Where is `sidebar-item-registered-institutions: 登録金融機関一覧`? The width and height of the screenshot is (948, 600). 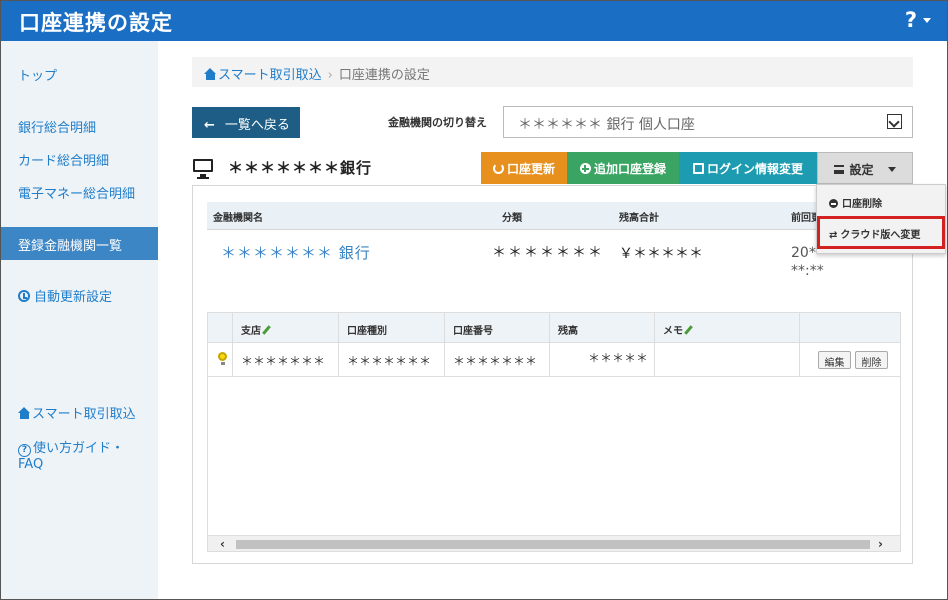 sidebar-item-registered-institutions: 登録金融機関一覧 is located at coordinates (79, 243).